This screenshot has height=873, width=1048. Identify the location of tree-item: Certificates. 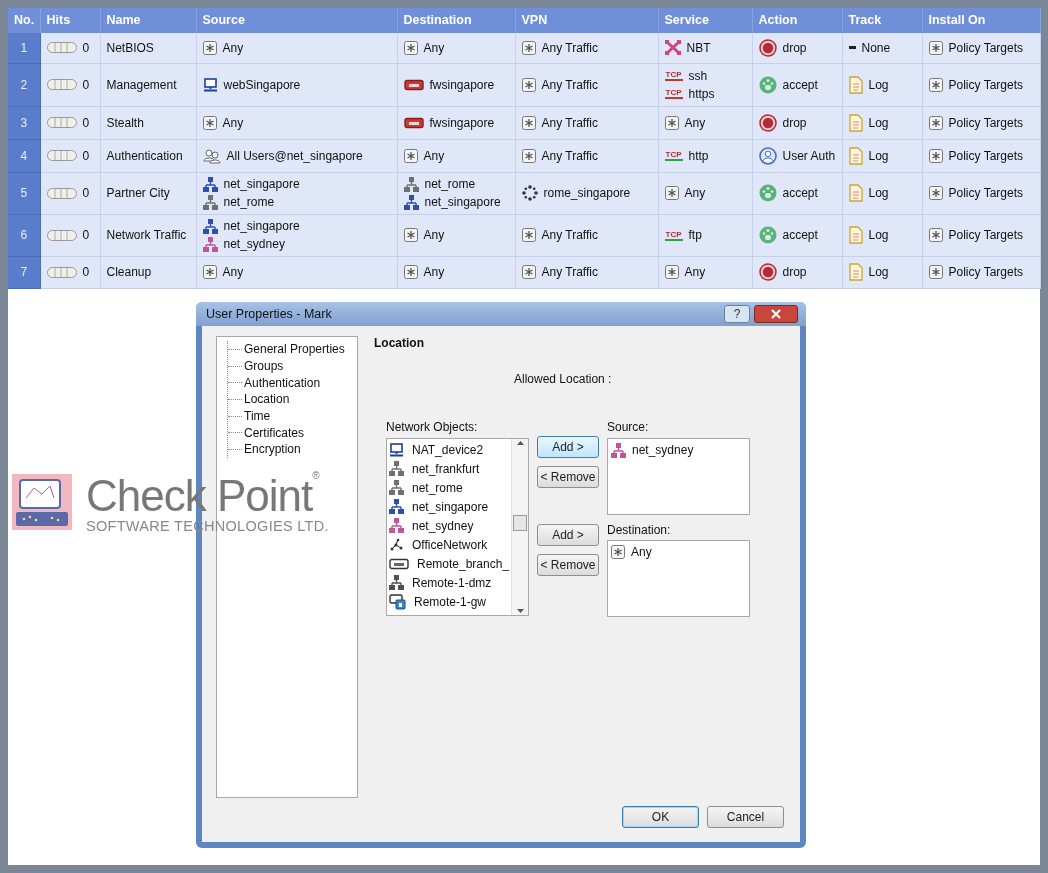
(274, 432).